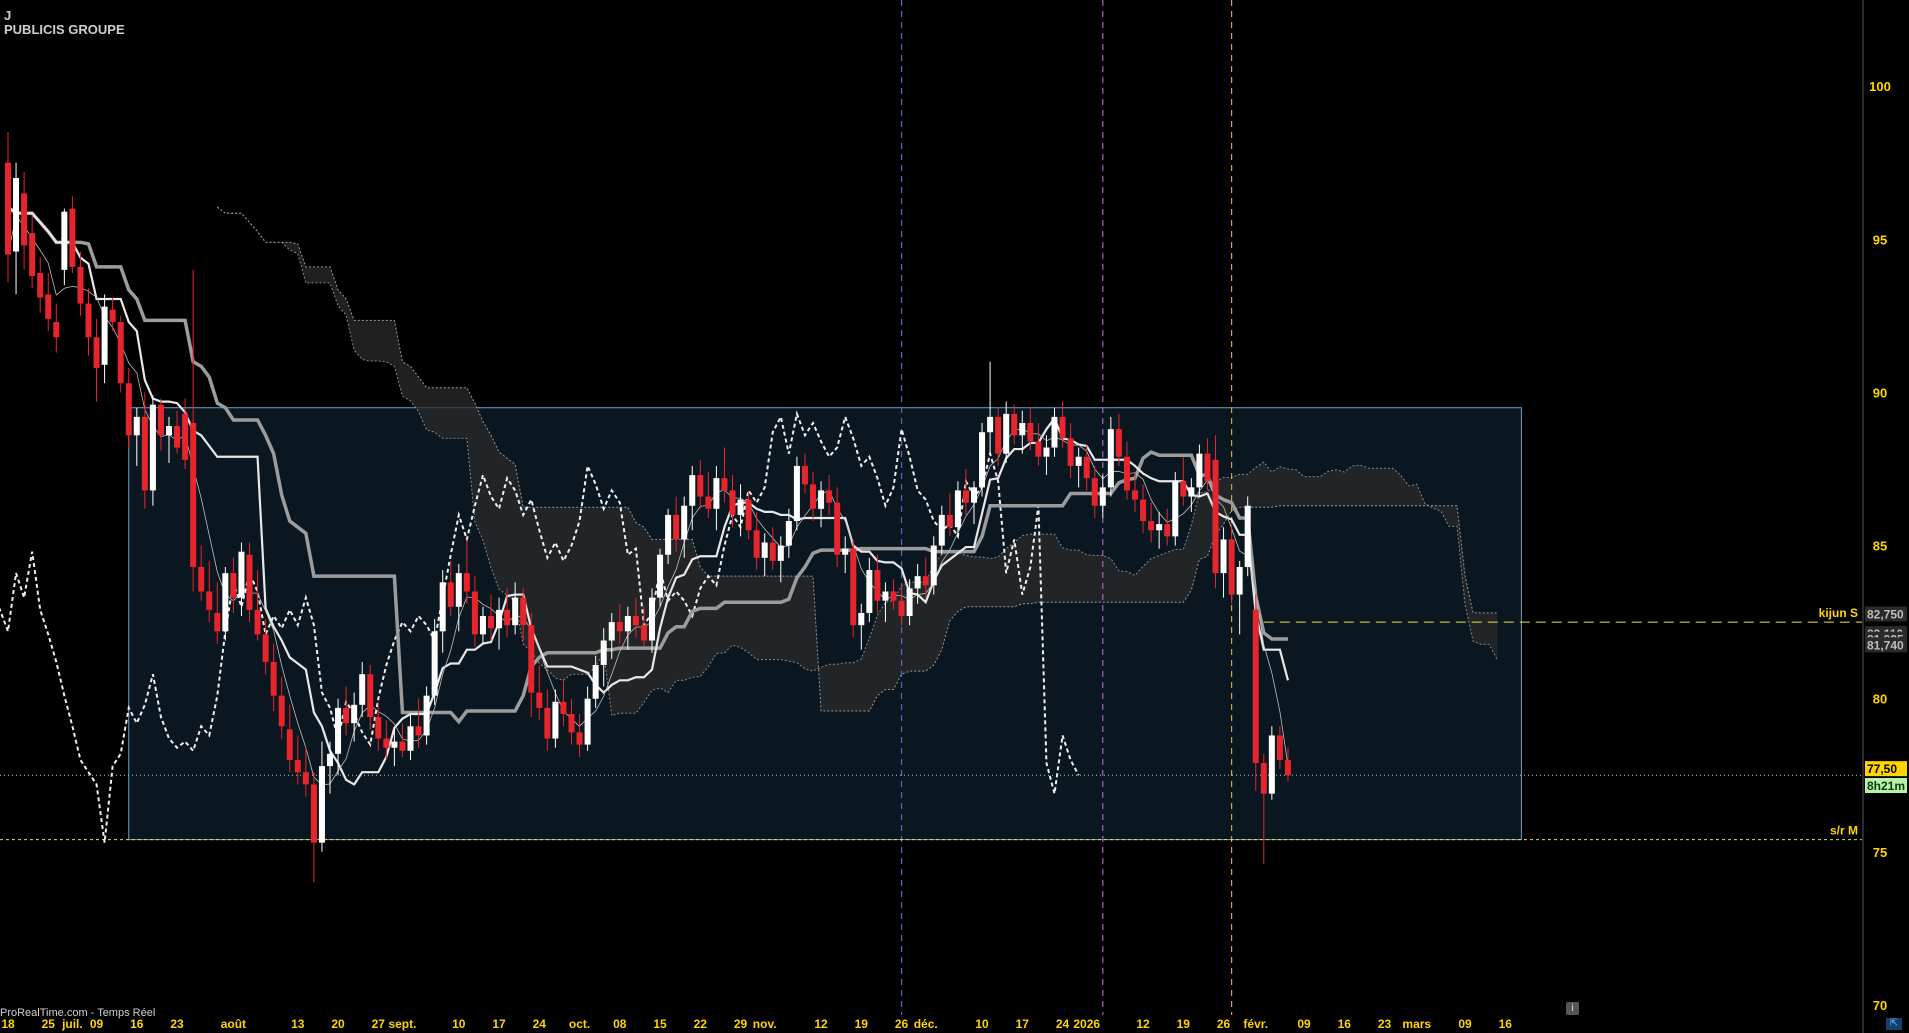 This screenshot has height=1033, width=1909. What do you see at coordinates (902, 1024) in the screenshot?
I see `x-tick-label: 26` at bounding box center [902, 1024].